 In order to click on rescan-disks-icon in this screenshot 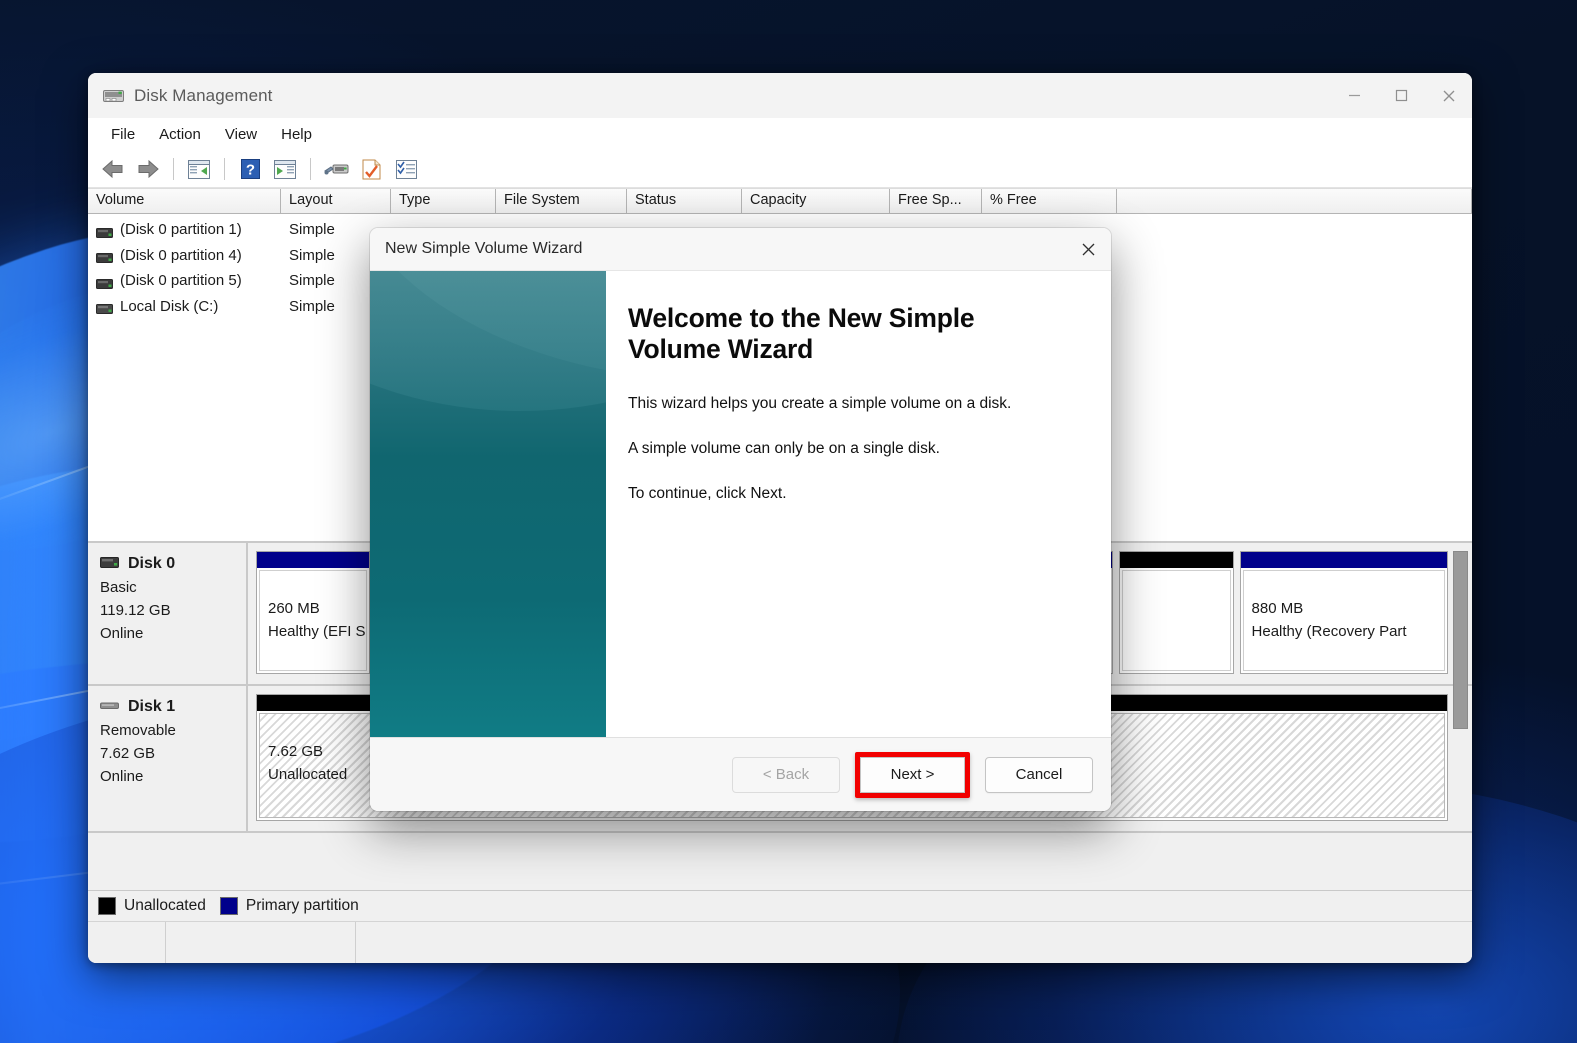, I will do `click(336, 169)`.